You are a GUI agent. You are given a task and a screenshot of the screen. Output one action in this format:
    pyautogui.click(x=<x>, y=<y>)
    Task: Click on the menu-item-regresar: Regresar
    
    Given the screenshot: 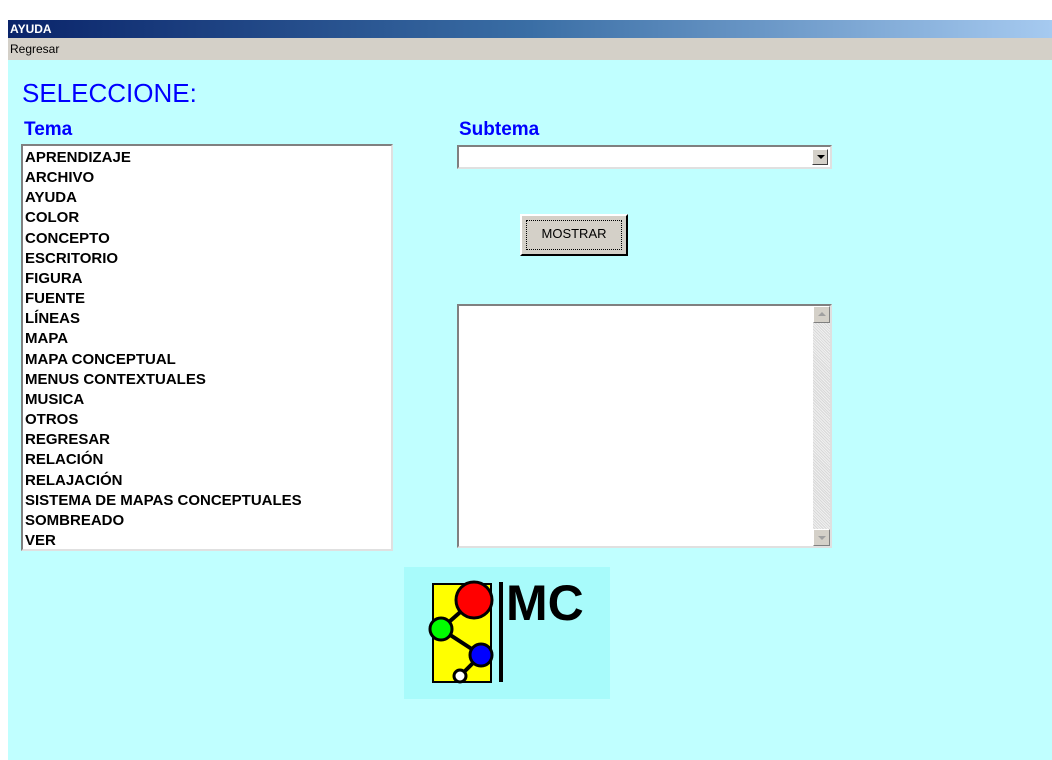 What is the action you would take?
    pyautogui.click(x=33, y=49)
    